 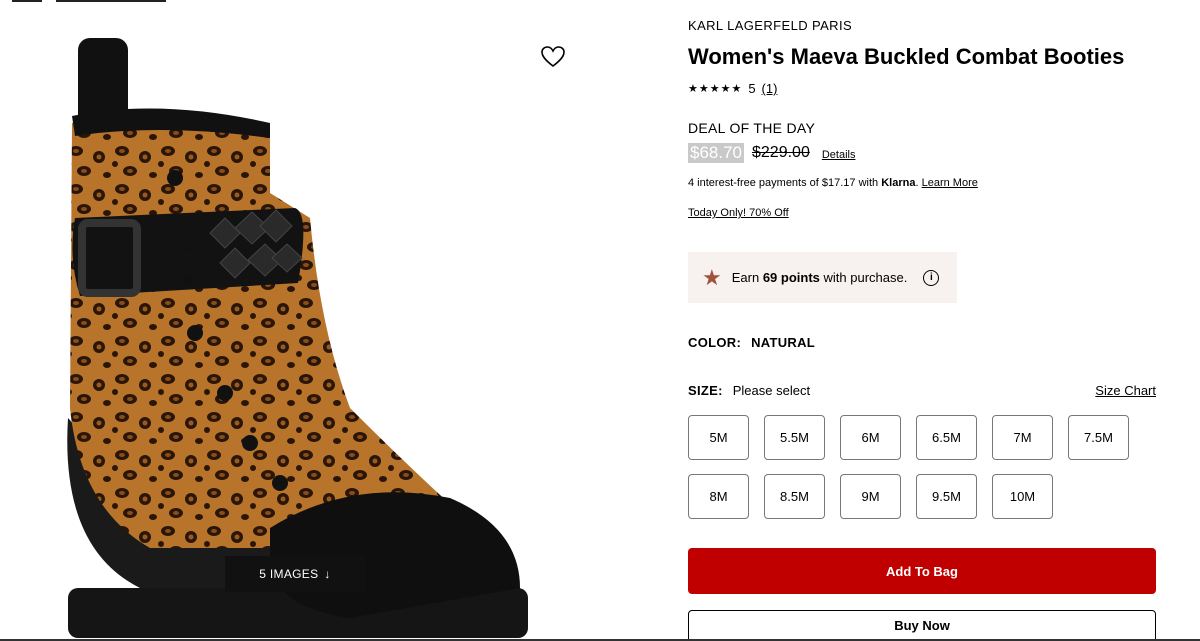 I want to click on size-label: SIZE:, so click(x=705, y=390).